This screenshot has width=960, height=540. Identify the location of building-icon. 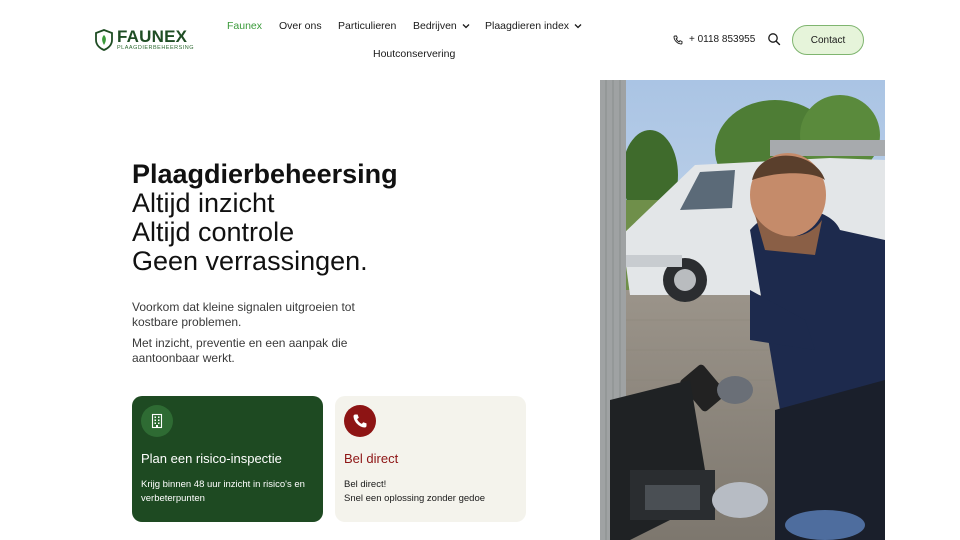
(157, 421).